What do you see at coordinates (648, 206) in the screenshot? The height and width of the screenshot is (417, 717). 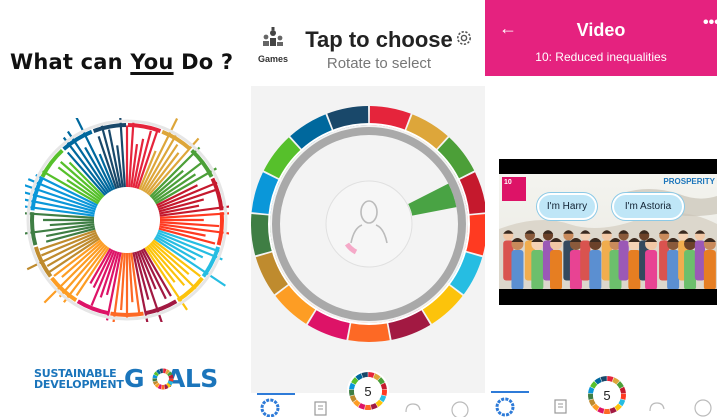 I see `speech-bubble-astoria: I'm Astoria` at bounding box center [648, 206].